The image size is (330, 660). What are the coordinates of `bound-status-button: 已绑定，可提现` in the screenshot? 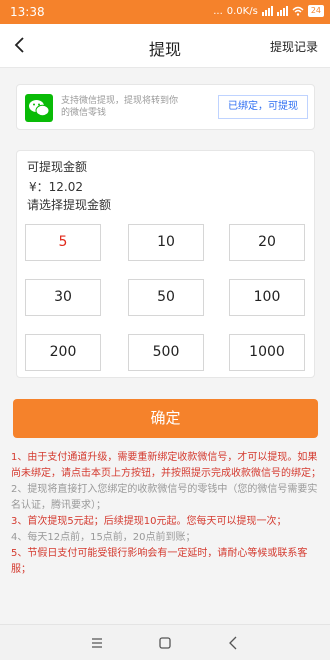 It's located at (263, 107).